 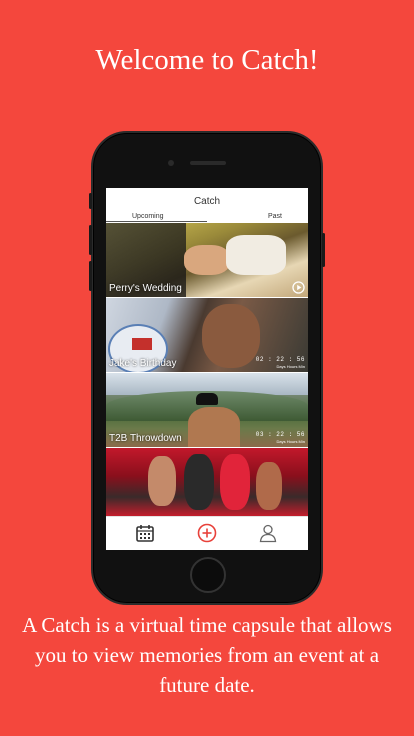 I want to click on add-circle-icon, so click(x=207, y=533).